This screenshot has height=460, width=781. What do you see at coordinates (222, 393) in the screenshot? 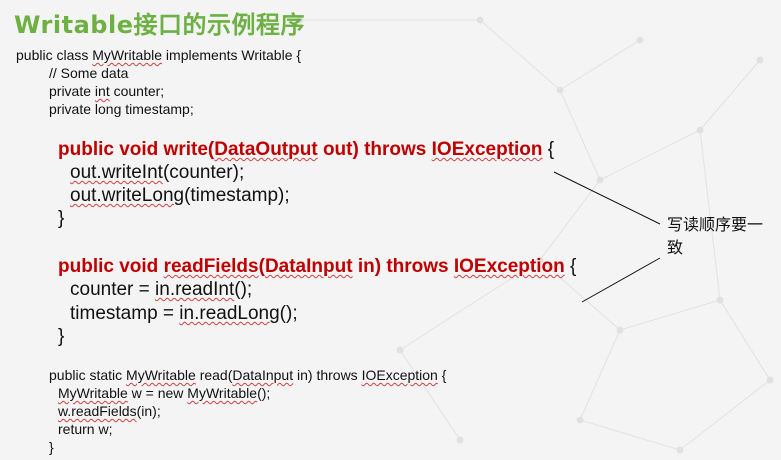
I see `static-line-1-c: MyWritable` at bounding box center [222, 393].